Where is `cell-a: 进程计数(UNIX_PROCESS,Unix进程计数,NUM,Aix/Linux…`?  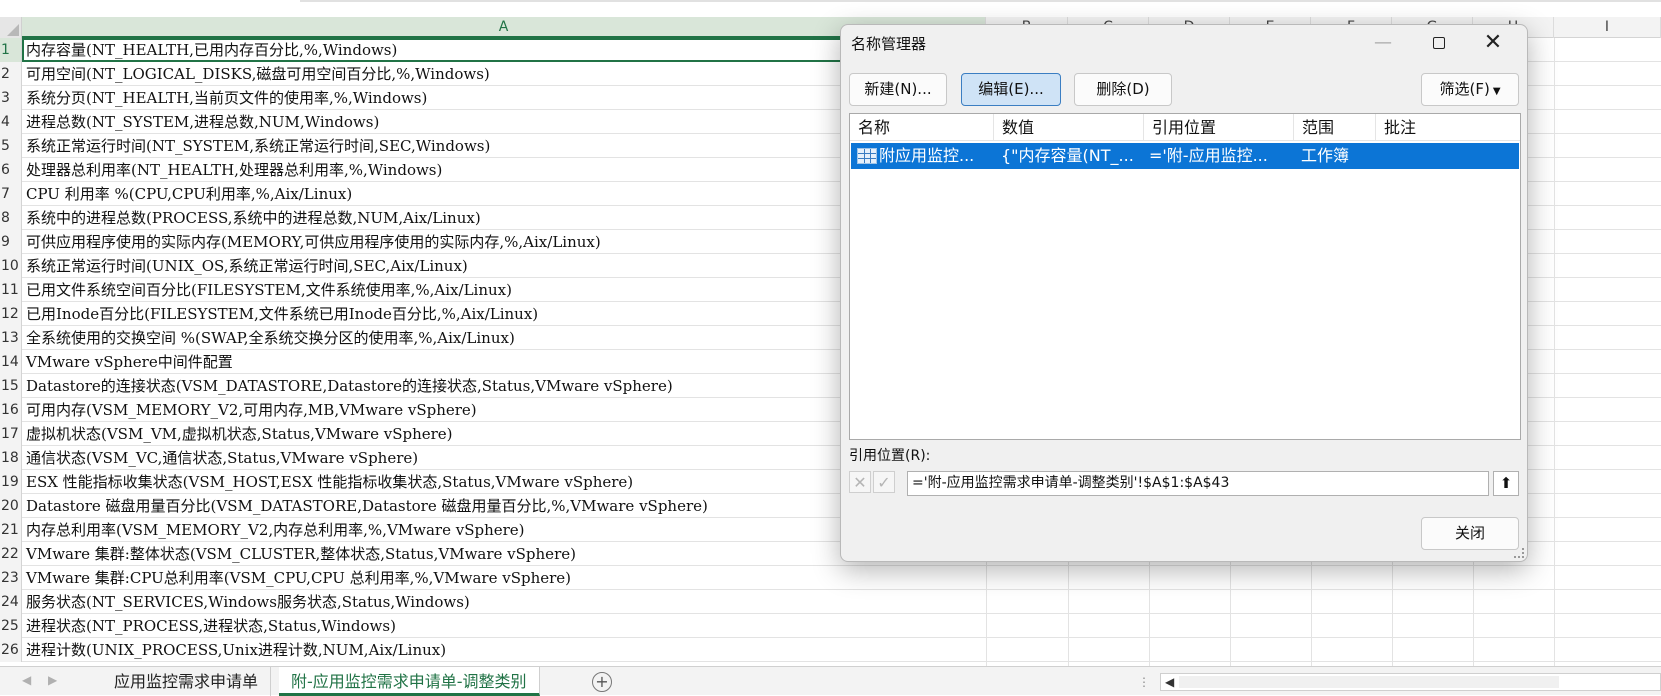
cell-a: 进程计数(UNIX_PROCESS,Unix进程计数,NUM,Aix/Linux… is located at coordinates (236, 650).